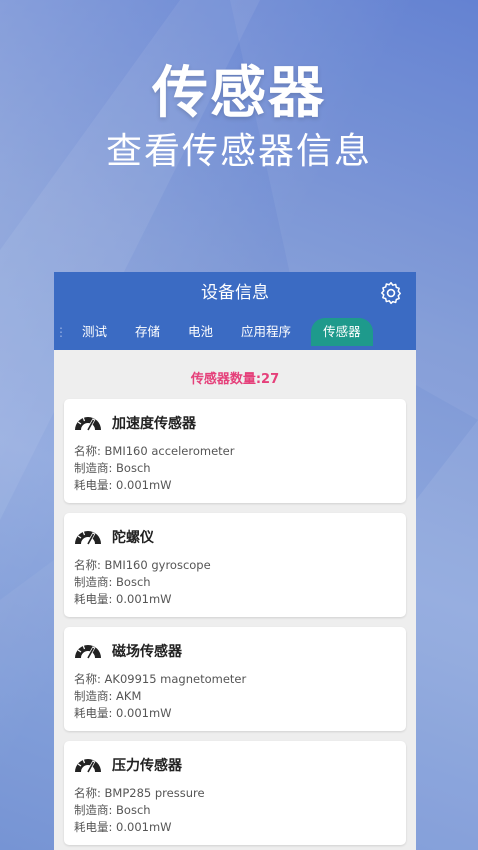  I want to click on sensor-model: 名称: BMI160 accelerometer, so click(154, 451).